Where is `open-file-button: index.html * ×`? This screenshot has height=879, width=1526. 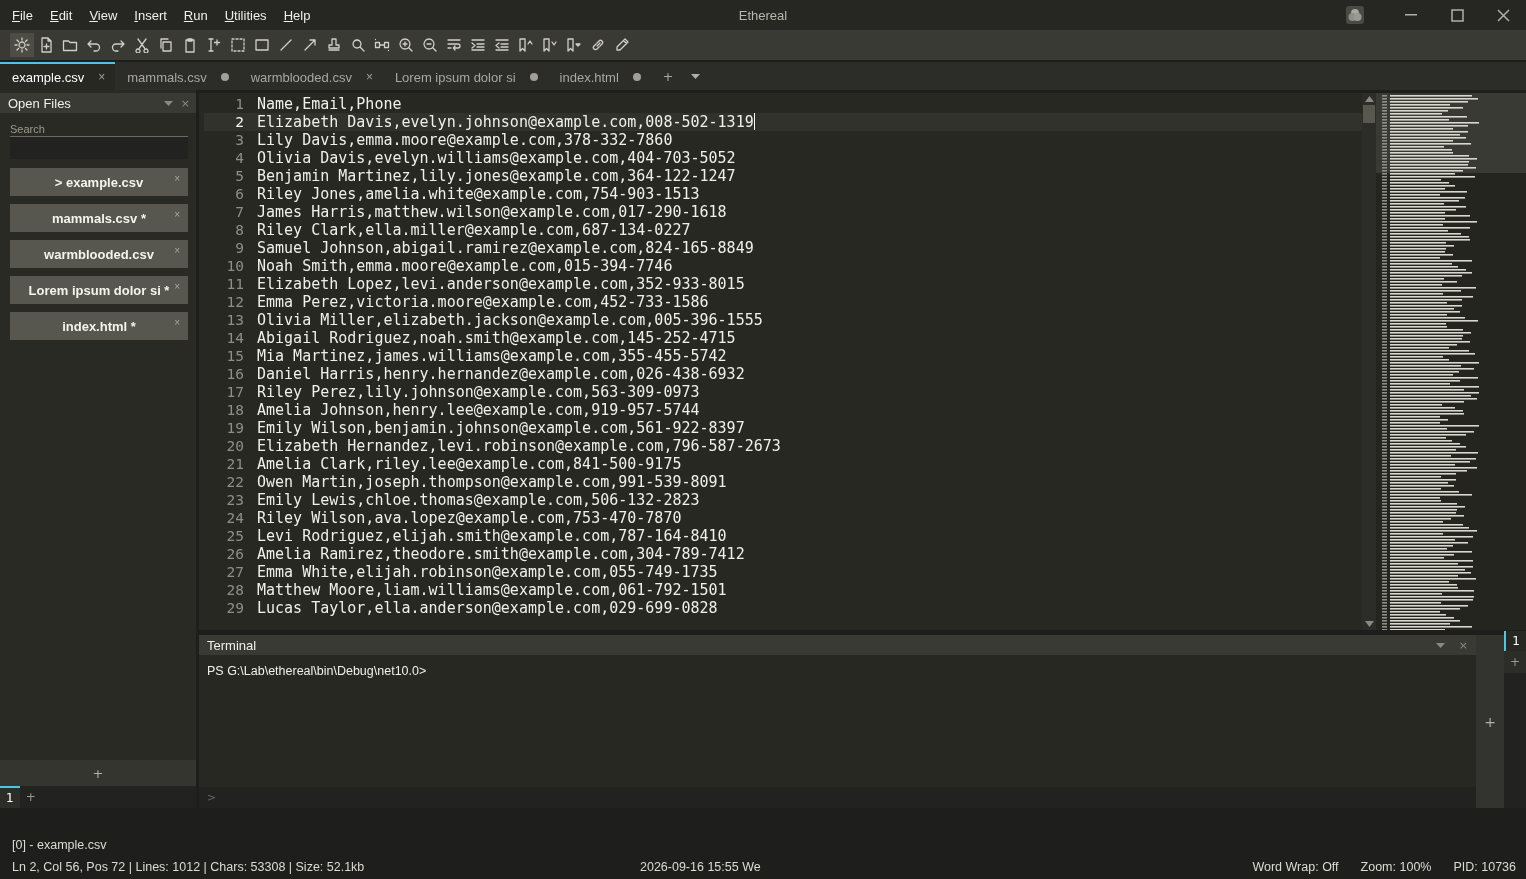
open-file-button: index.html * × is located at coordinates (99, 326).